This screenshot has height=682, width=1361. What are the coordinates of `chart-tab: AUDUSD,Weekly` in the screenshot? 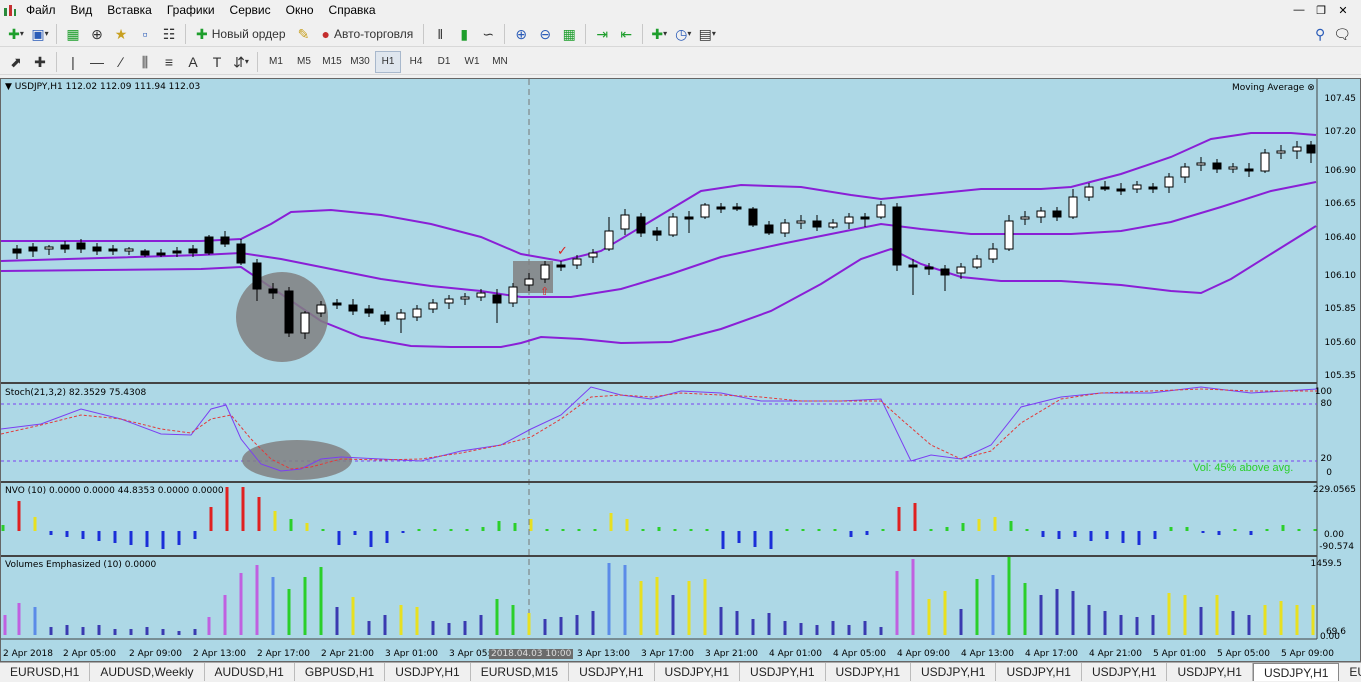 It's located at (147, 672).